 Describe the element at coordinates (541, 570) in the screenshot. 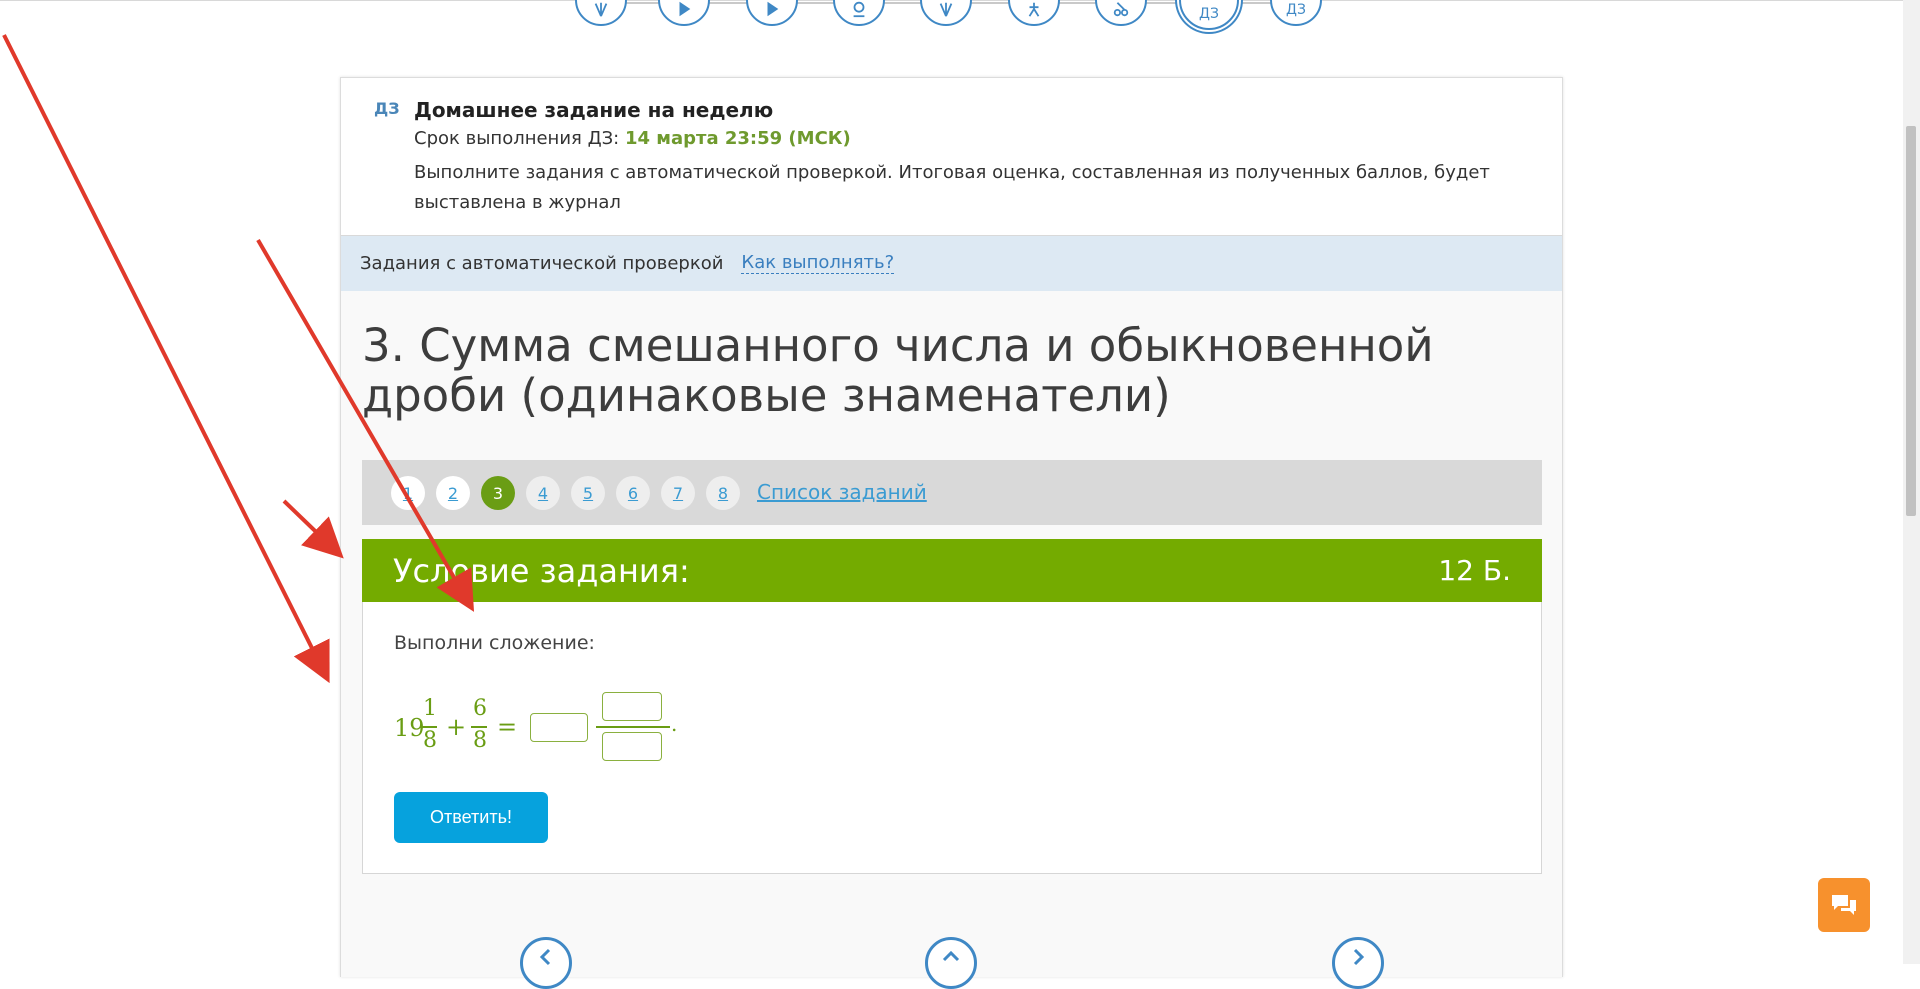

I see `condition-title: Условие задания:` at that location.